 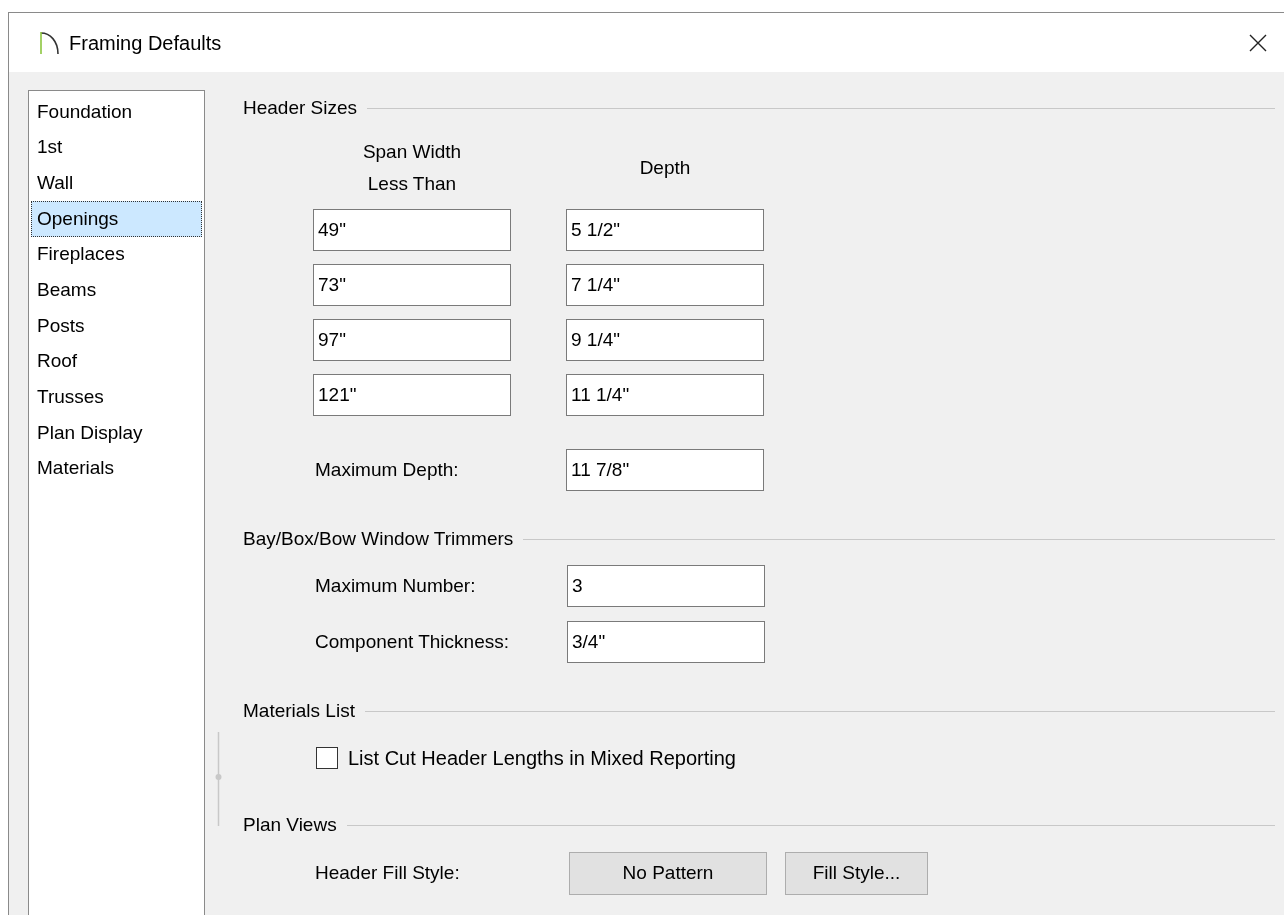 I want to click on group-title: Bay/Box/Bow Window Trimmers, so click(x=379, y=538).